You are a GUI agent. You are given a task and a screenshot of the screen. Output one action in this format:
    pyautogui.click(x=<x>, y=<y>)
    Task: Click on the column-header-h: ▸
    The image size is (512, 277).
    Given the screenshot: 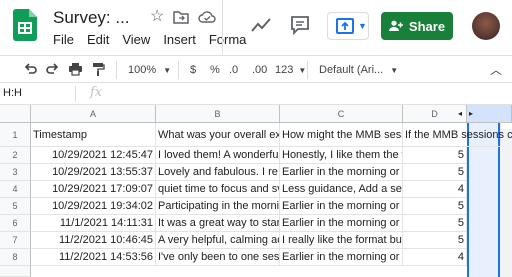 What is the action you would take?
    pyautogui.click(x=489, y=114)
    